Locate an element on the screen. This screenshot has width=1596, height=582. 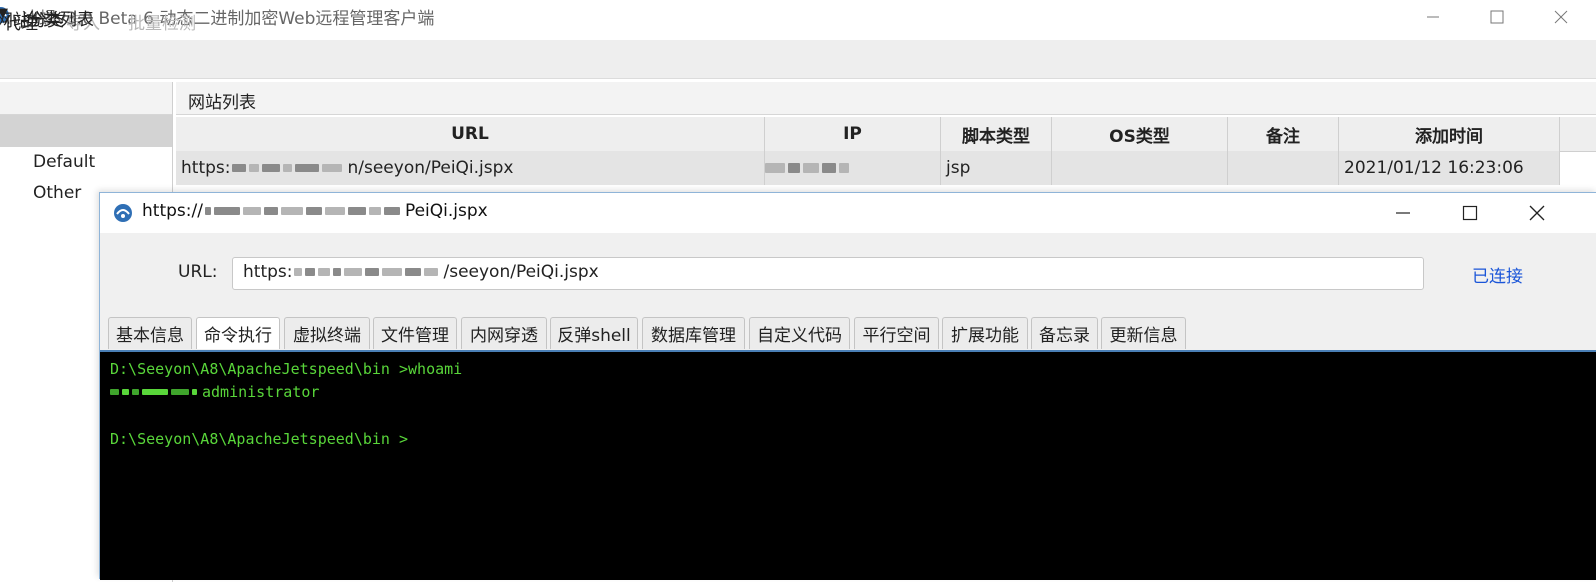
url-input-value: https: /seeyon/PeiQi.jspx is located at coordinates (421, 272).